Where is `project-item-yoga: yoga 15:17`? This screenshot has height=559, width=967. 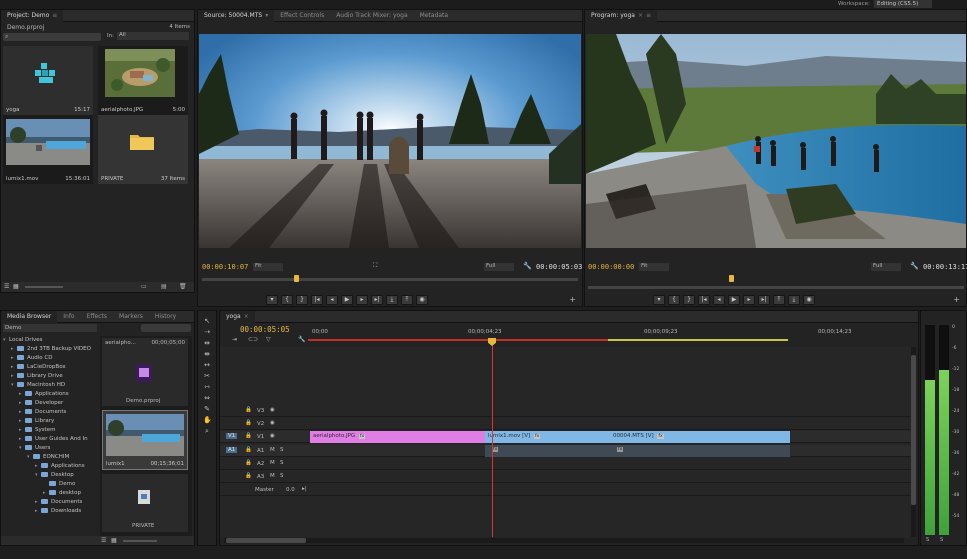 project-item-yoga: yoga 15:17 is located at coordinates (48, 80).